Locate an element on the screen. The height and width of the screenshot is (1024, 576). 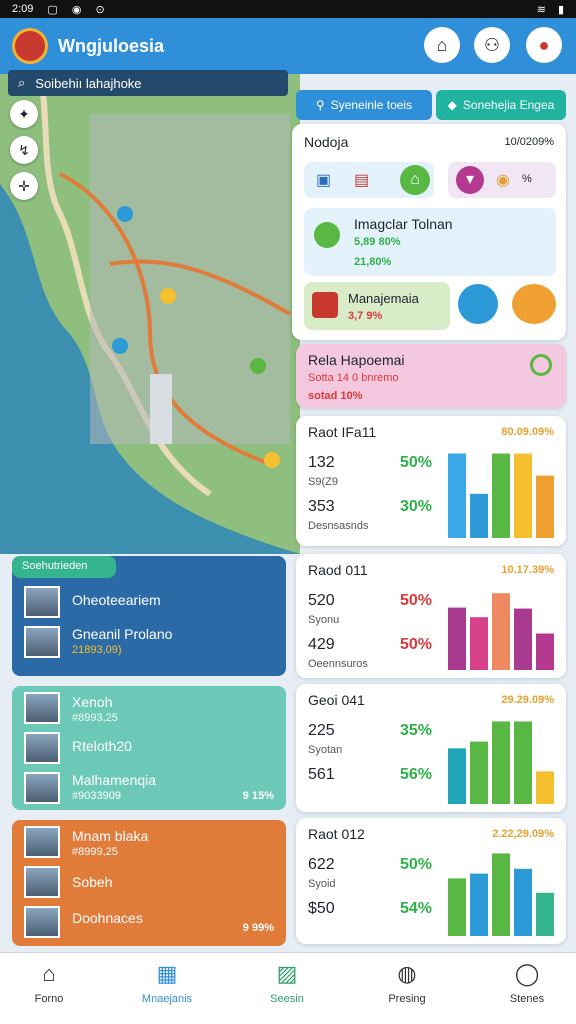
search-value: Soibehiı lahajhoke is located at coordinates (88, 83).